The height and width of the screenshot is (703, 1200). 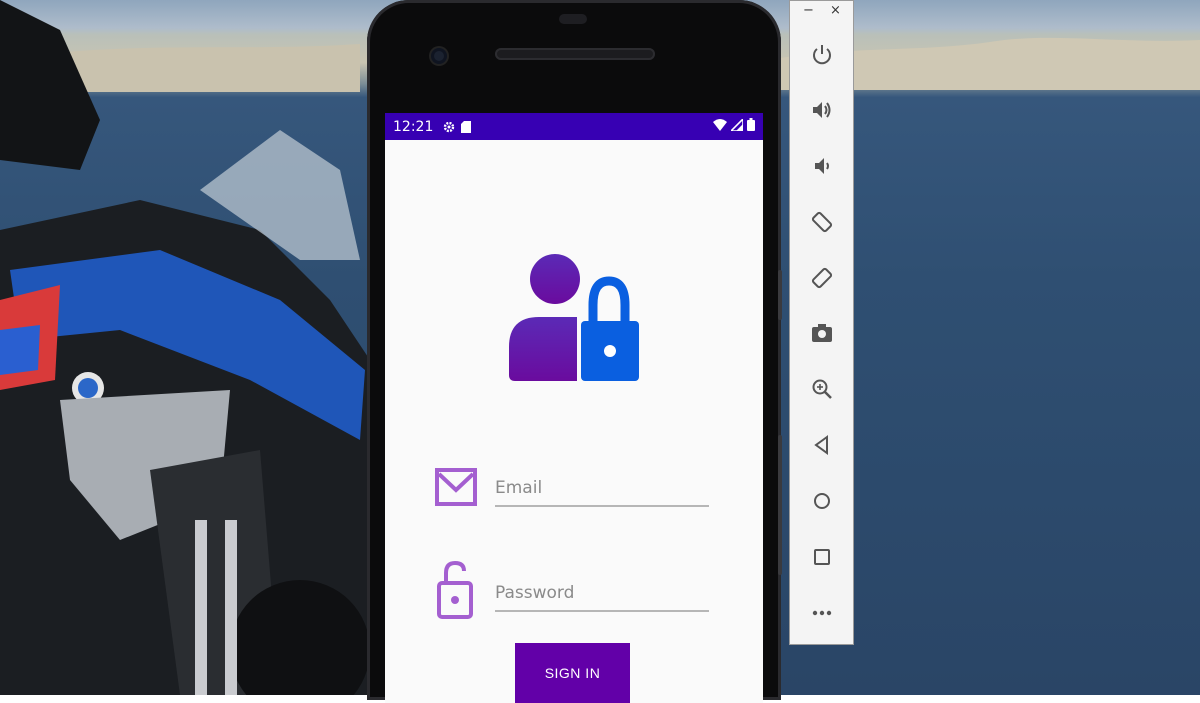 What do you see at coordinates (574, 126) in the screenshot?
I see `status-bar: 12:21` at bounding box center [574, 126].